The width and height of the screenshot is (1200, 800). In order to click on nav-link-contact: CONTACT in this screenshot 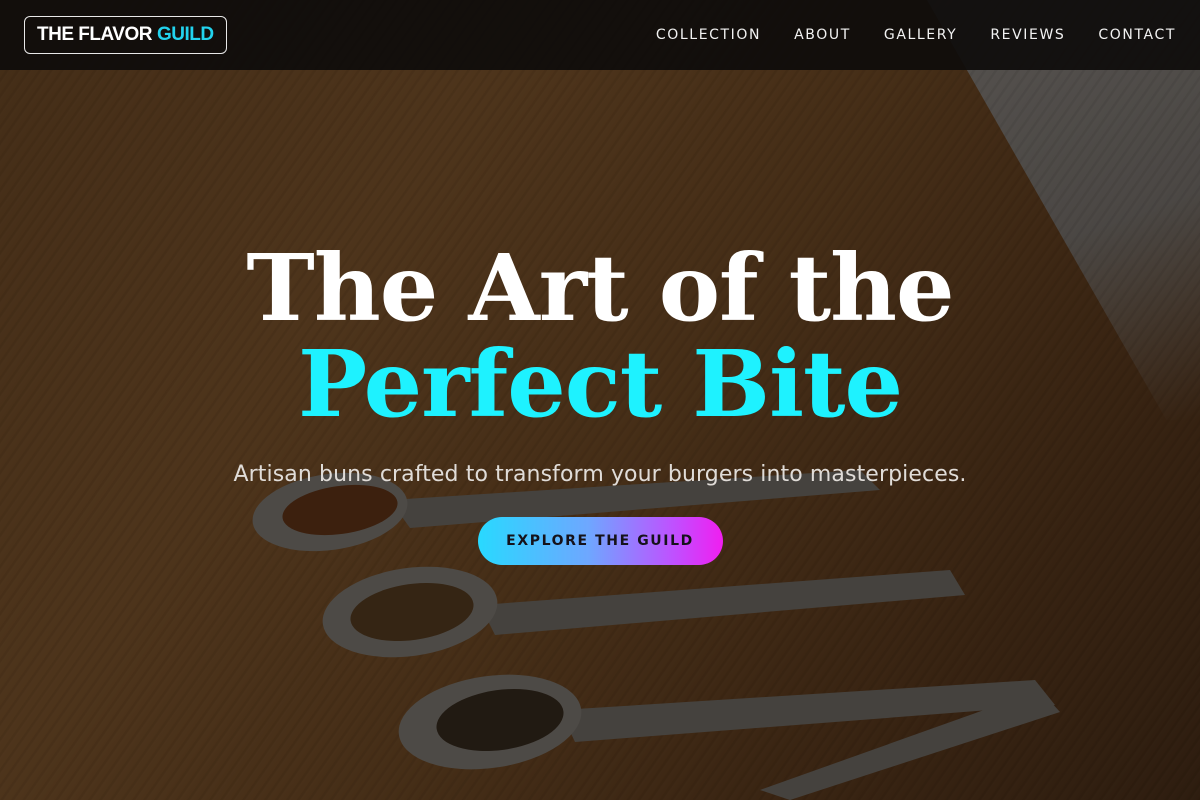, I will do `click(1137, 35)`.